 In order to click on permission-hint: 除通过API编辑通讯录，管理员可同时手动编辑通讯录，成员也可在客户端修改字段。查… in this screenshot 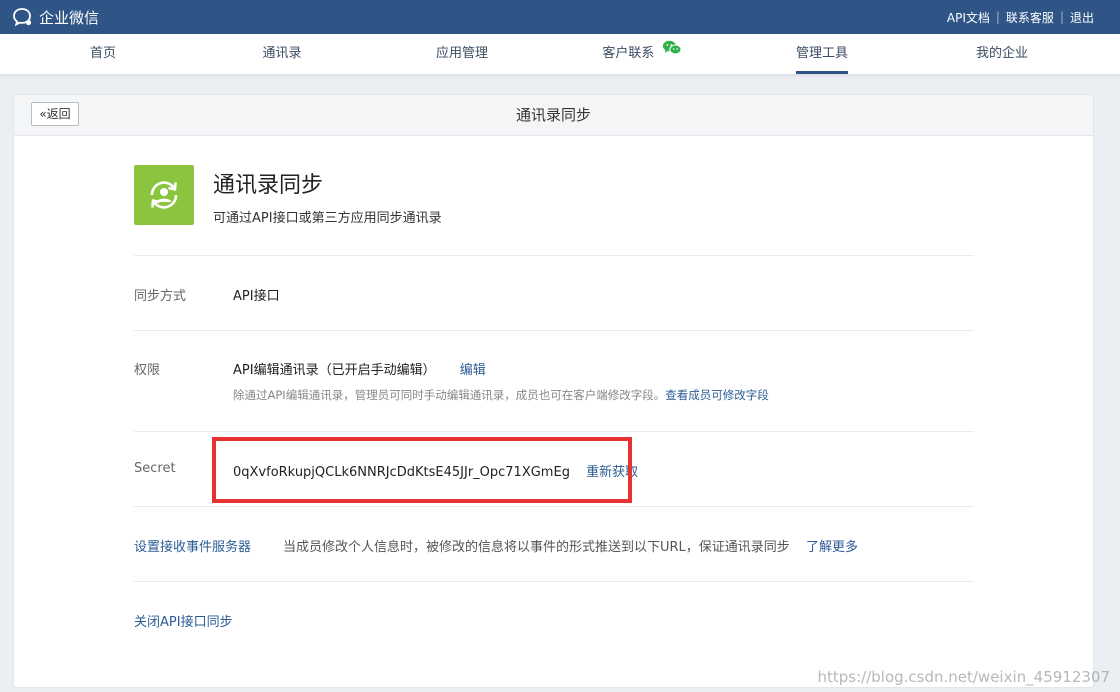, I will do `click(501, 395)`.